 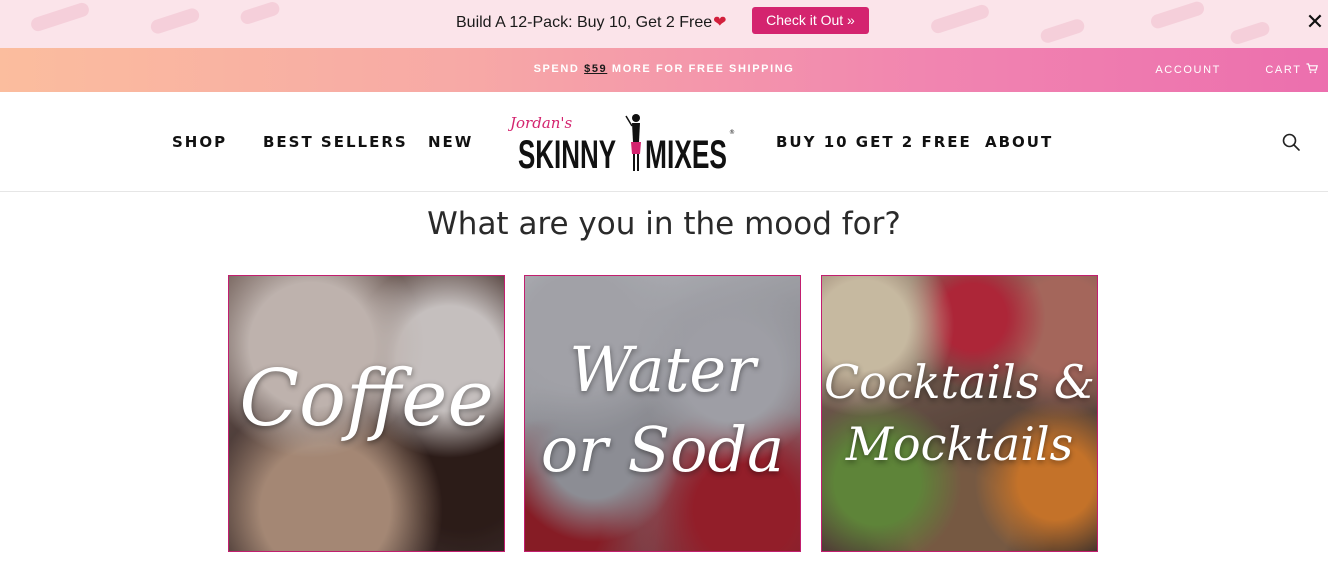 I want to click on cart-label: CART, so click(x=1283, y=70).